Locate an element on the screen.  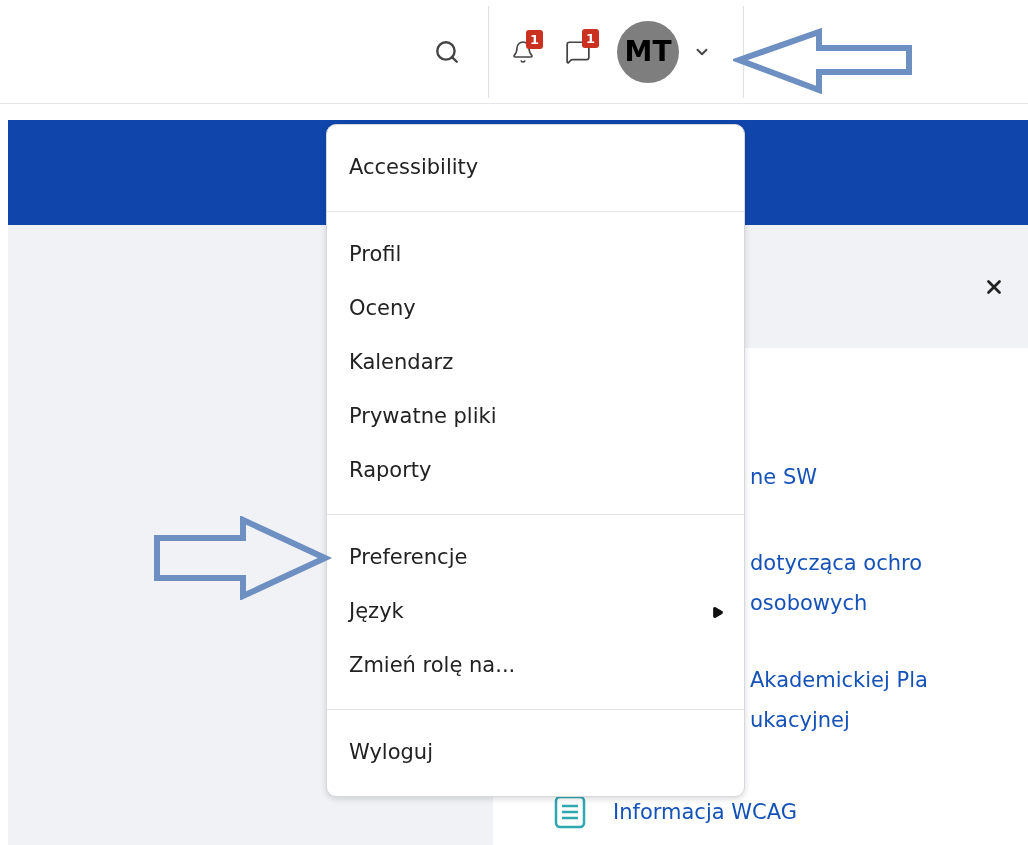
menu-item: Preferencje is located at coordinates (535, 558).